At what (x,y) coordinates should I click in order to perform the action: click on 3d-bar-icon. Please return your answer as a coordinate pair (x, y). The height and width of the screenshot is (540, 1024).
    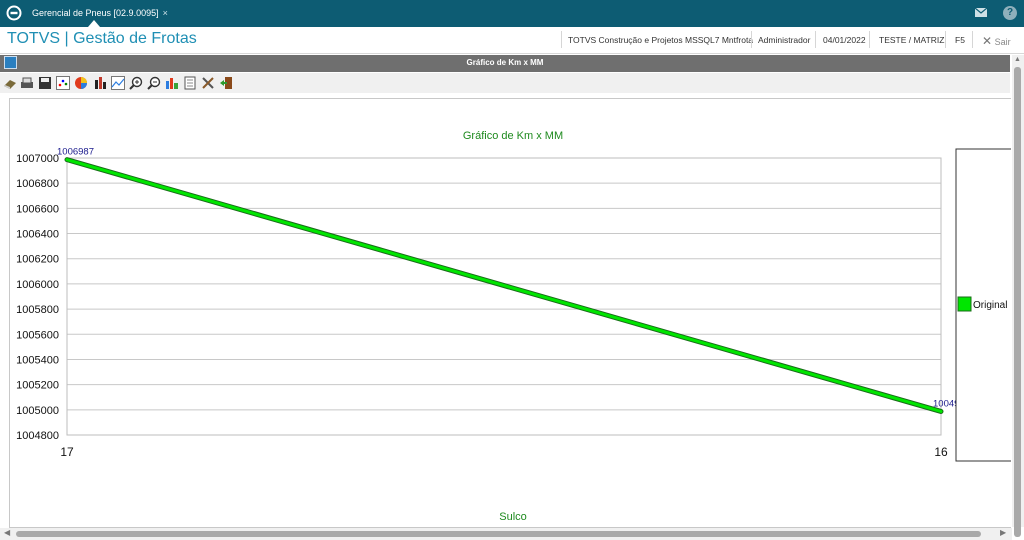
    Looking at the image, I should click on (172, 83).